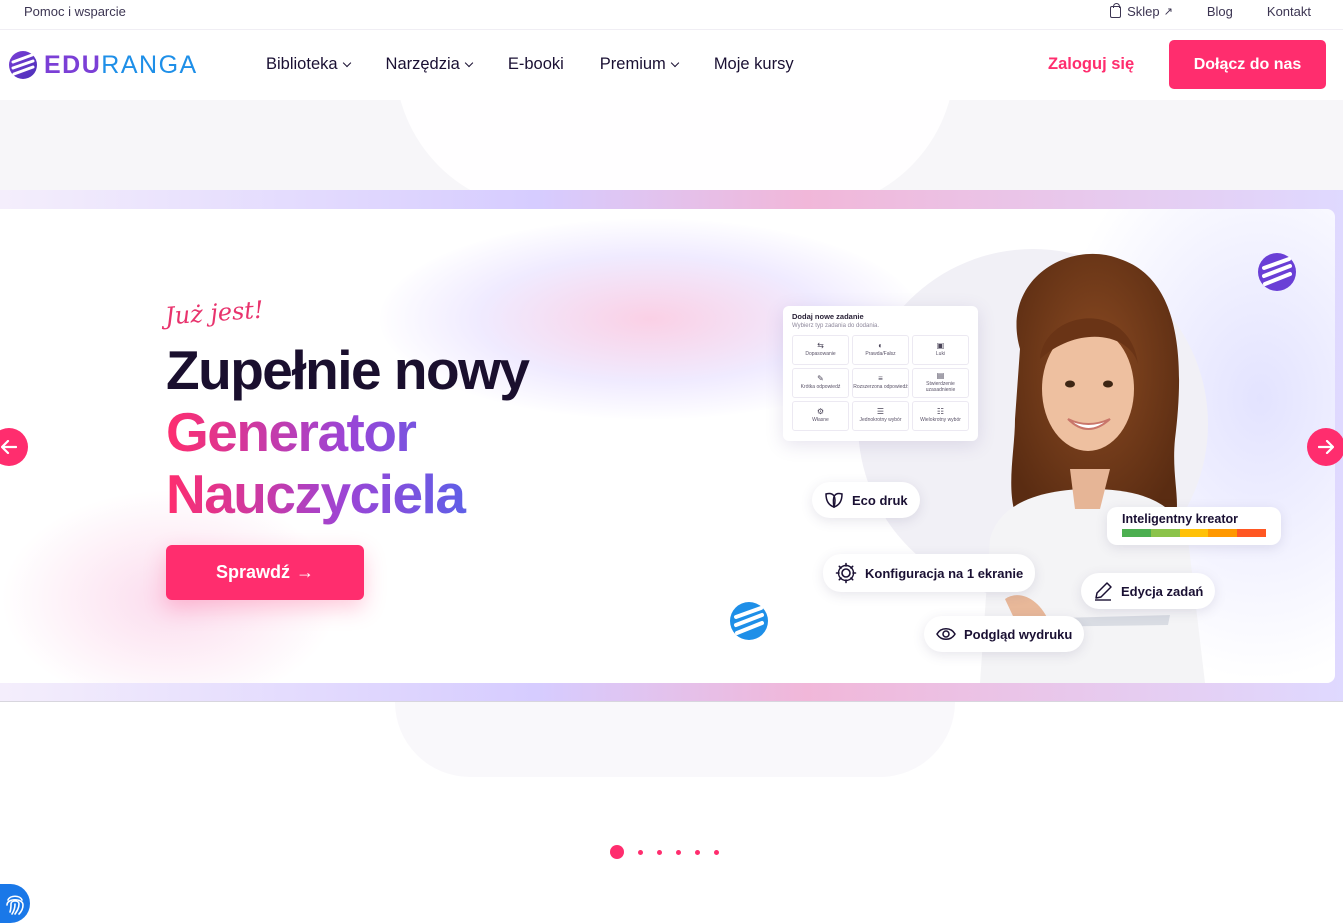  I want to click on eduranga-logo-icon, so click(23, 65).